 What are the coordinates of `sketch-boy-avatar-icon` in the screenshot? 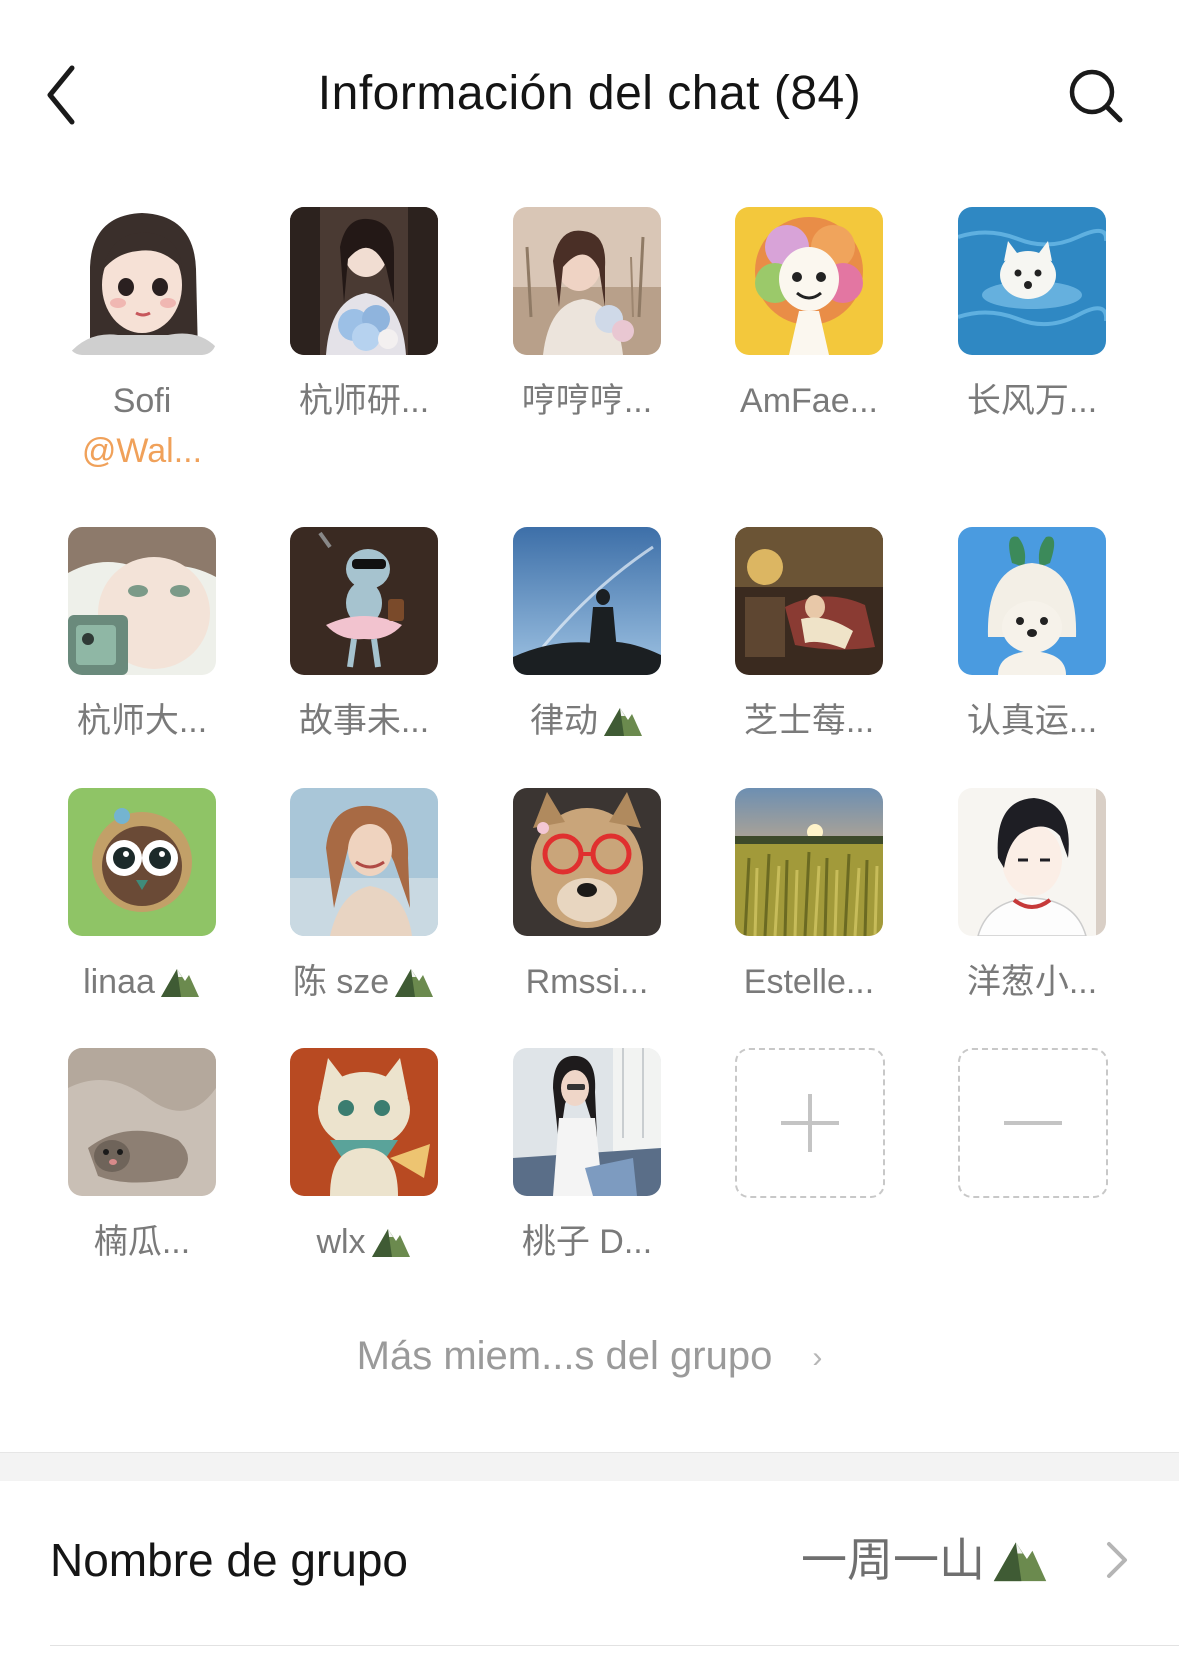 It's located at (142, 601).